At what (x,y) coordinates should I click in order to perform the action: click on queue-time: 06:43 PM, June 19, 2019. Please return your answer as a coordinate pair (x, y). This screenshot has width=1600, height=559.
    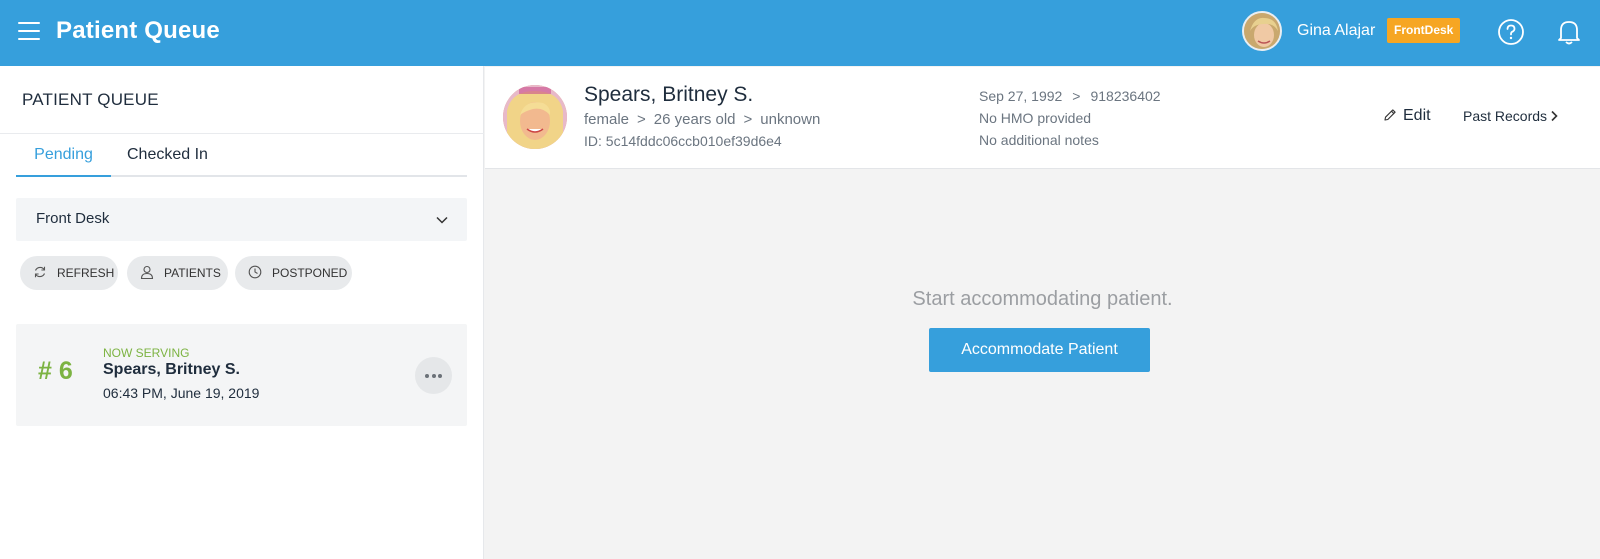
    Looking at the image, I should click on (181, 393).